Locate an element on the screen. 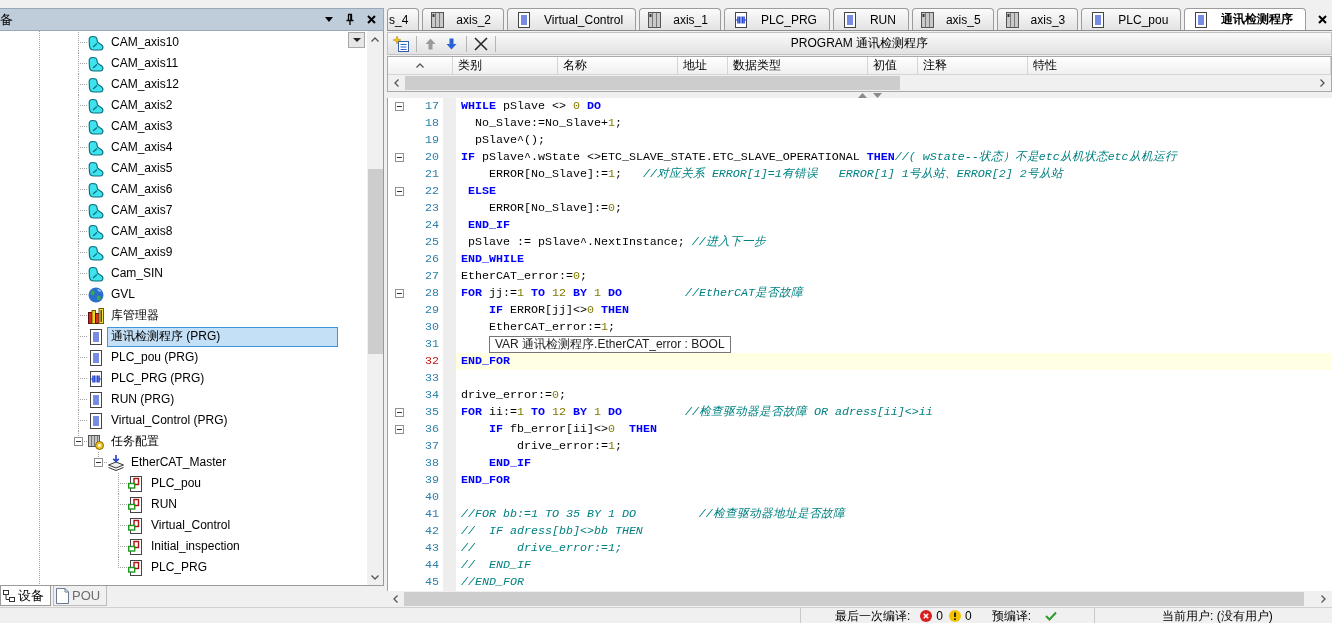 Image resolution: width=1332 pixels, height=623 pixels. tree-item: CAM_axis9 is located at coordinates (142, 252).